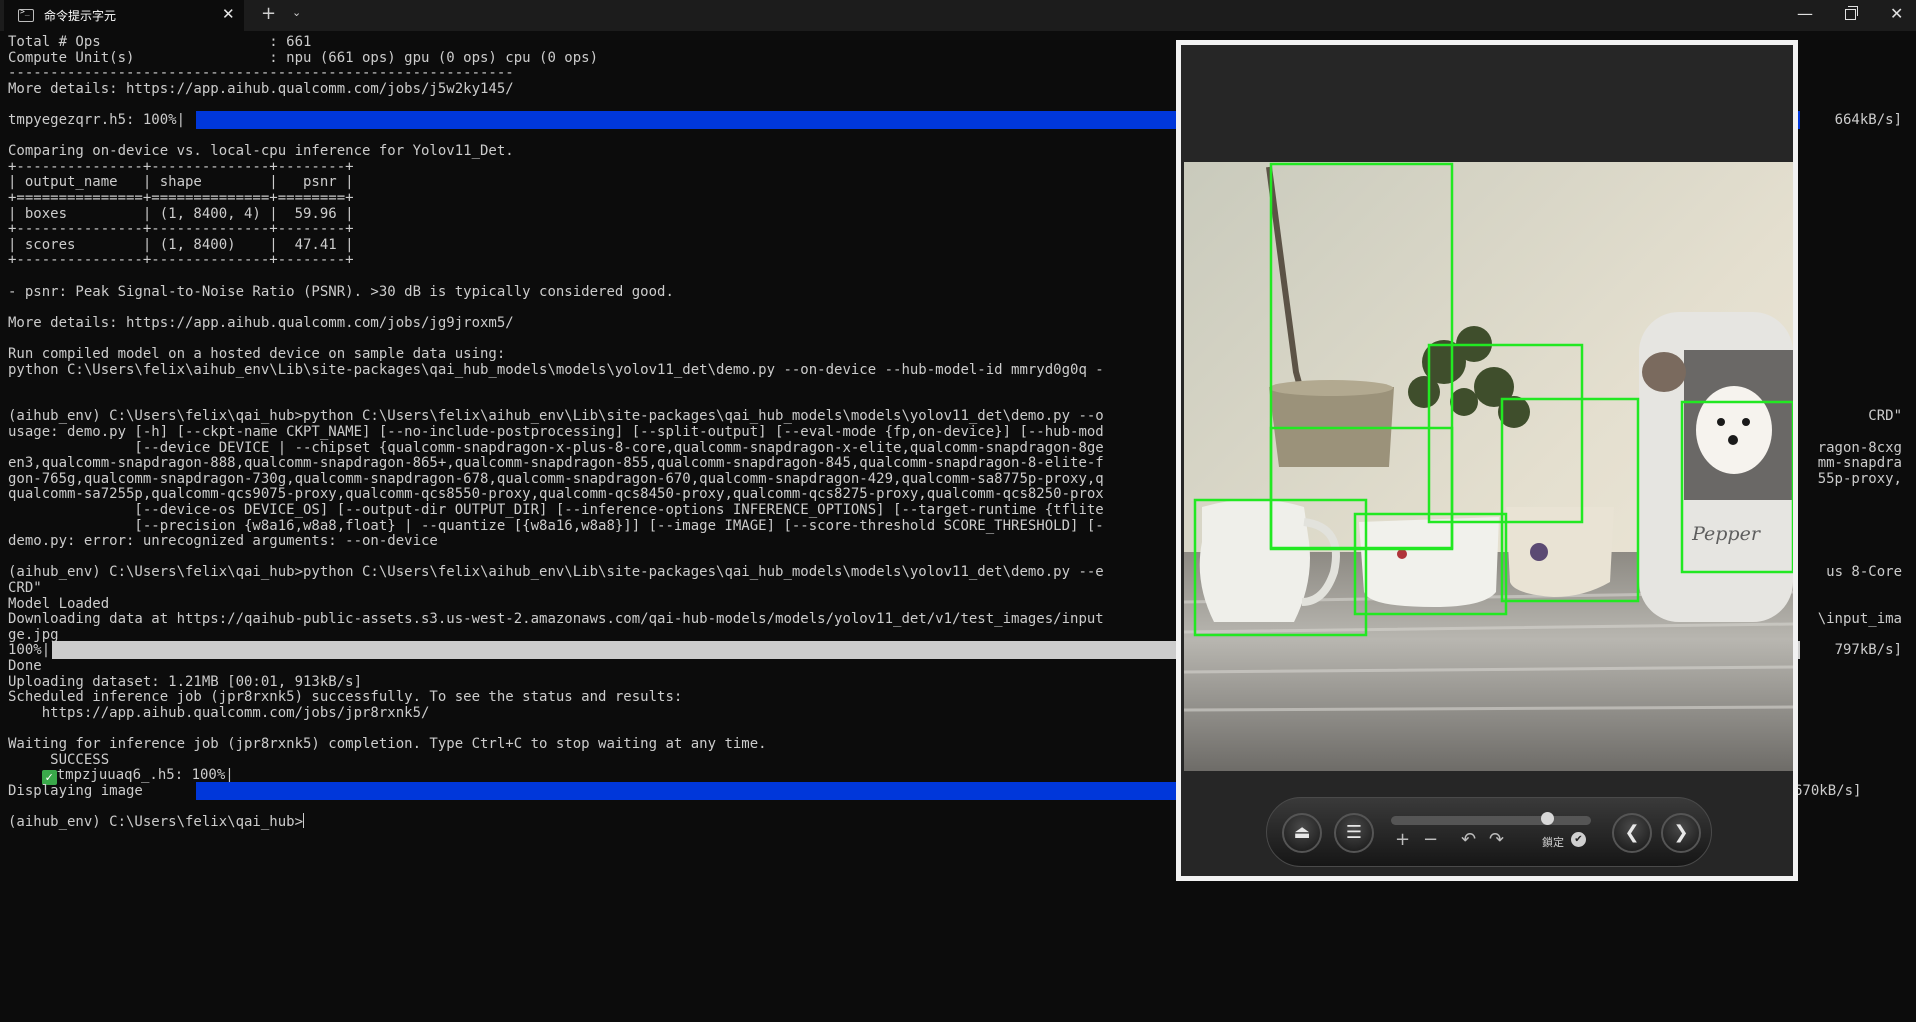  What do you see at coordinates (1859, 619) in the screenshot?
I see `terminal-line-fragment: \input_ima` at bounding box center [1859, 619].